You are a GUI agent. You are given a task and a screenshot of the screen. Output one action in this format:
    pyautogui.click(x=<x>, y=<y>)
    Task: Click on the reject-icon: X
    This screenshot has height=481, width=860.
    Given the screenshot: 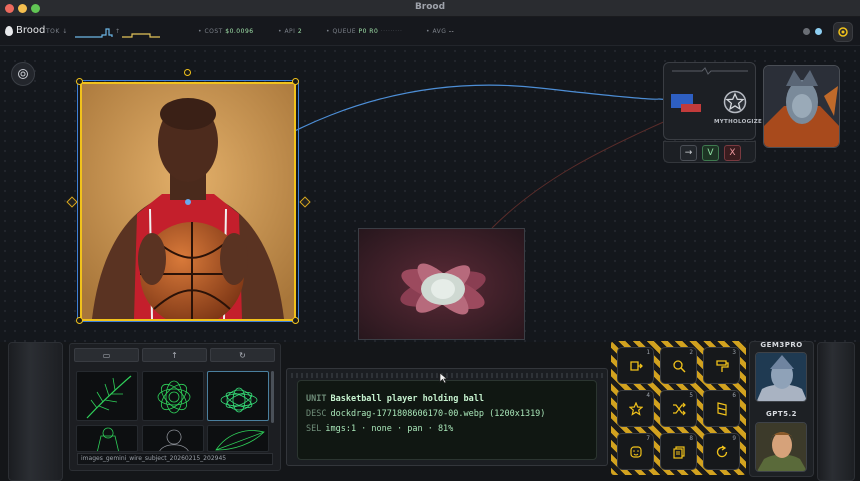 What is the action you would take?
    pyautogui.click(x=732, y=153)
    